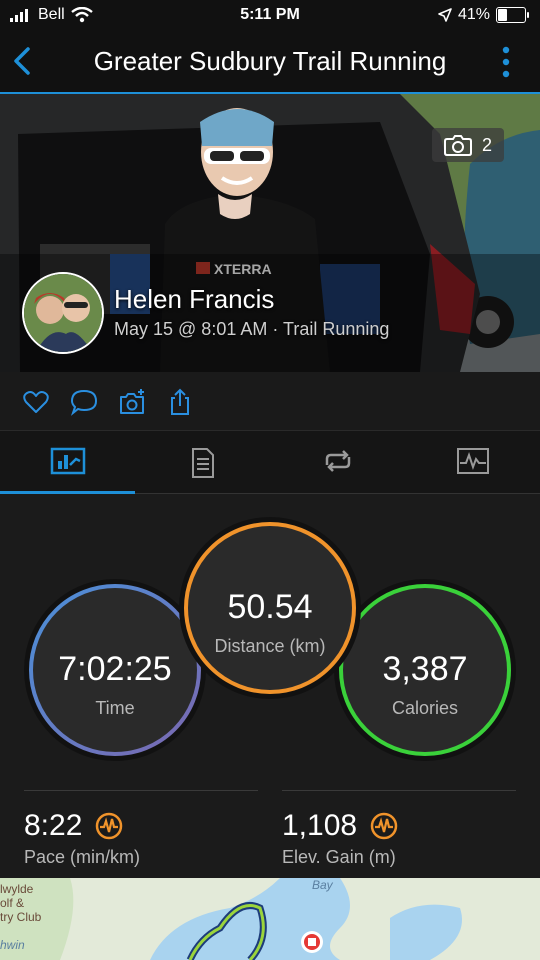 This screenshot has height=960, width=540. I want to click on status-bar: Bell 5:11 PM 41%, so click(270, 16).